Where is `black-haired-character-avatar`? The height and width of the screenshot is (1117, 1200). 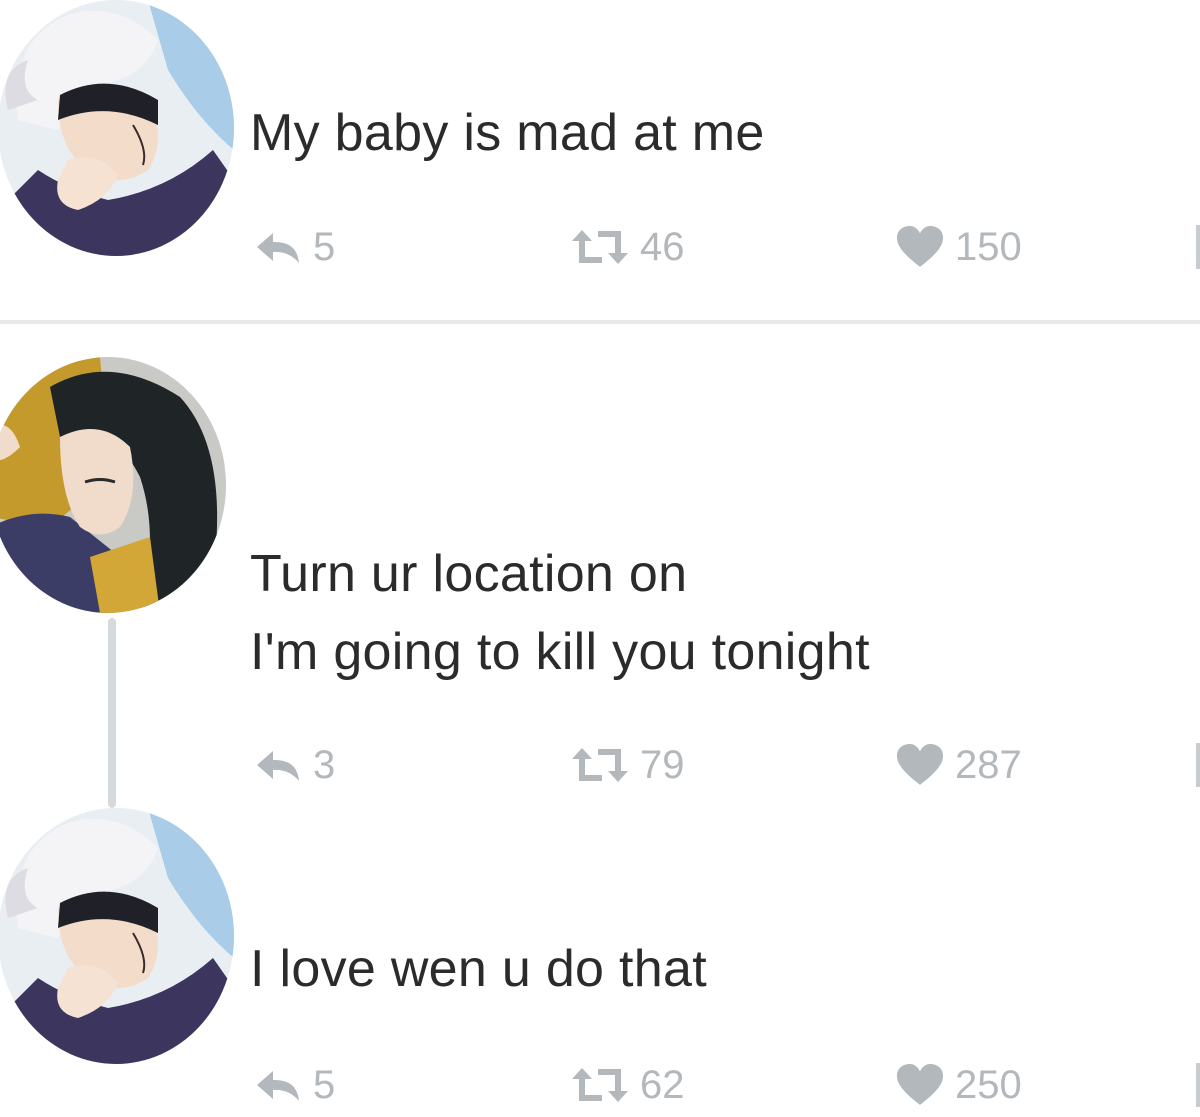
black-haired-character-avatar is located at coordinates (113, 485).